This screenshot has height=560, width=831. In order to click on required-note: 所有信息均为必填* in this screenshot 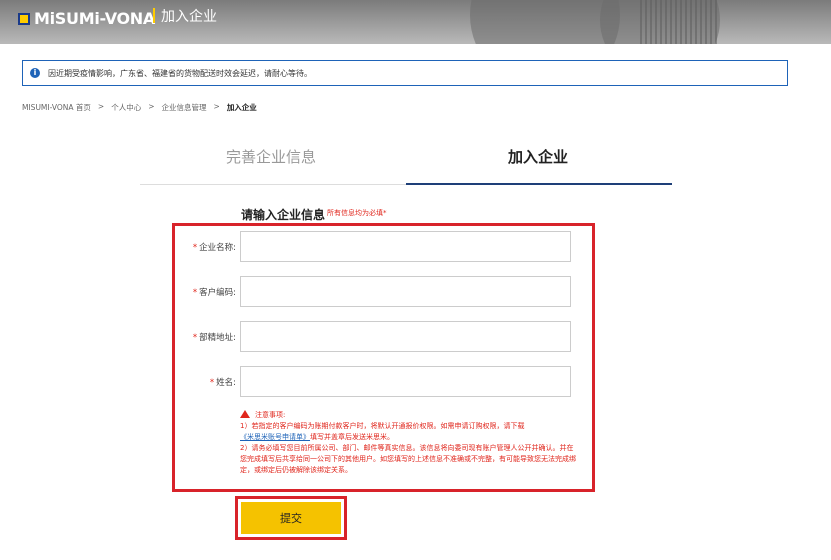, I will do `click(357, 213)`.